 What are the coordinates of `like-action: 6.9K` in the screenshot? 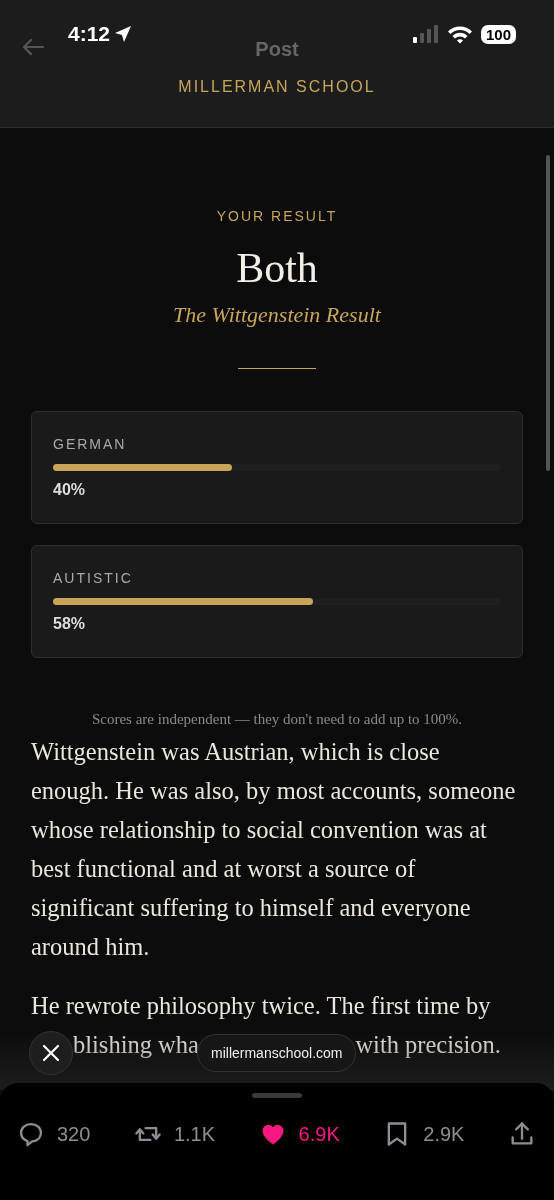 It's located at (299, 1134).